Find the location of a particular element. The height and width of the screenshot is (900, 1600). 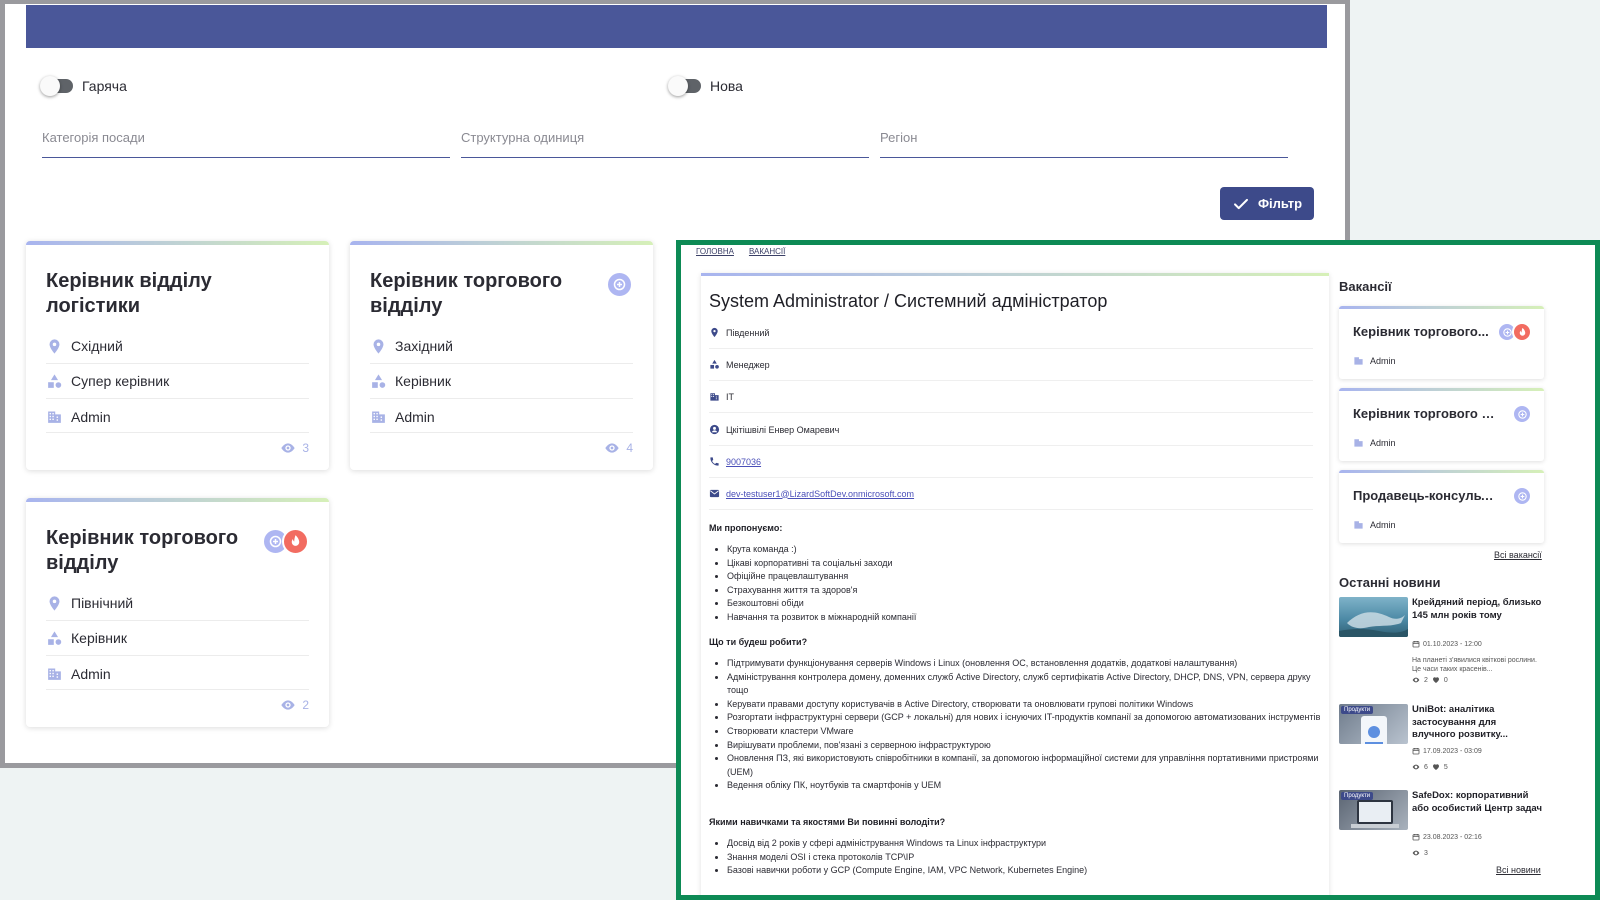

breadcrumb-home: Головна is located at coordinates (715, 251).